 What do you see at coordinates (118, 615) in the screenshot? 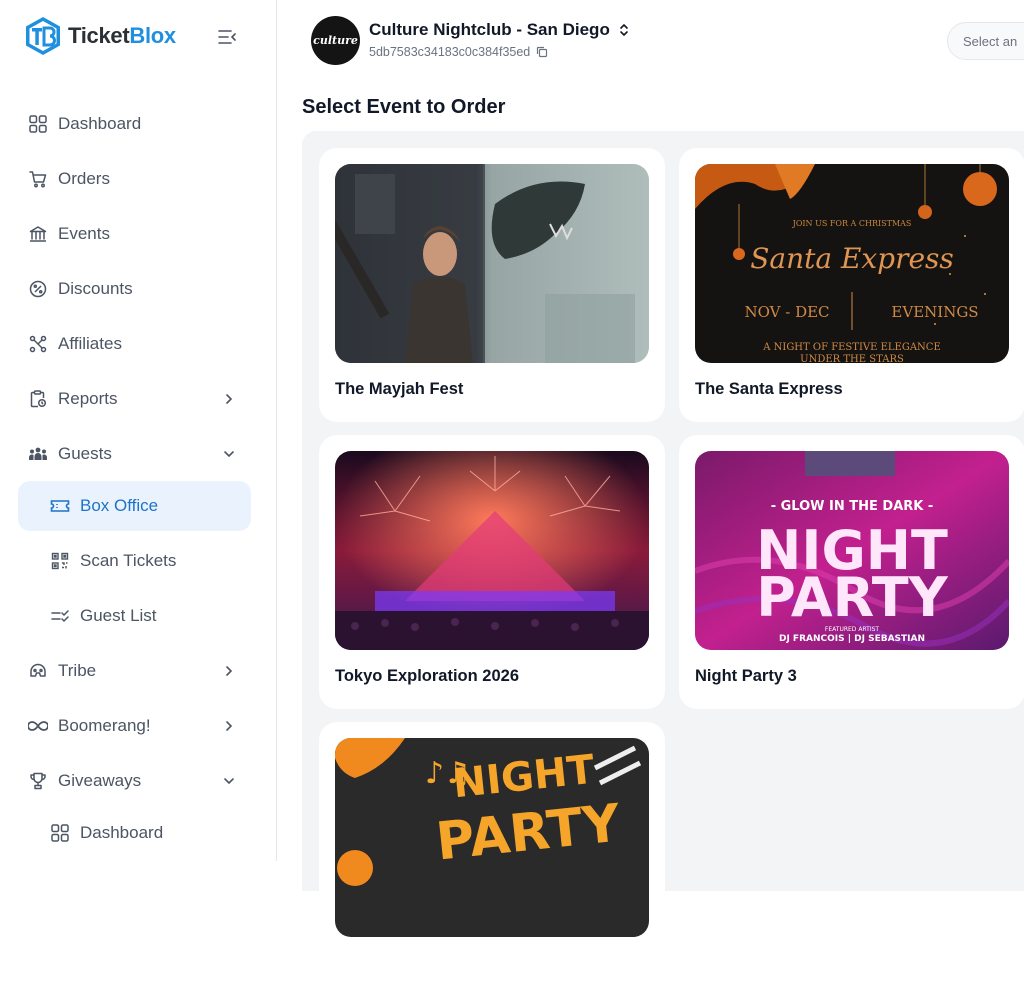
I see `sidebar-item-label: Guest List` at bounding box center [118, 615].